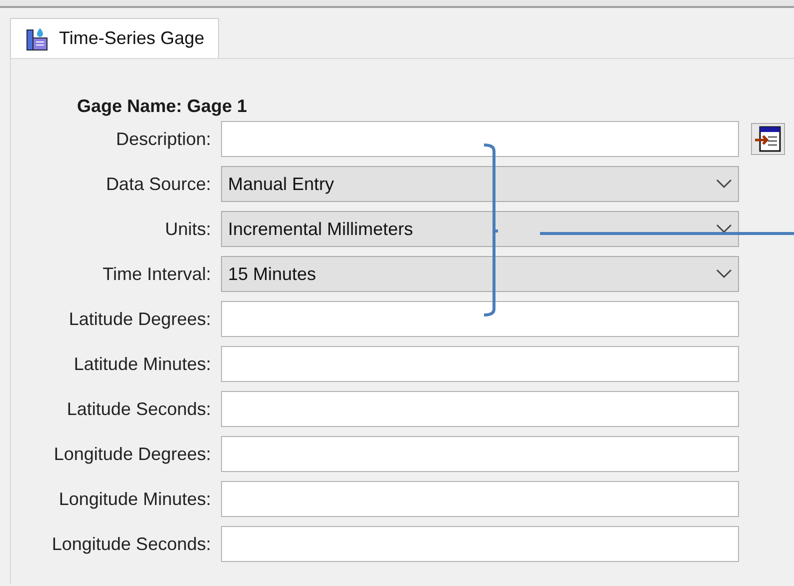 The width and height of the screenshot is (794, 586). I want to click on field-label: Description:, so click(162, 139).